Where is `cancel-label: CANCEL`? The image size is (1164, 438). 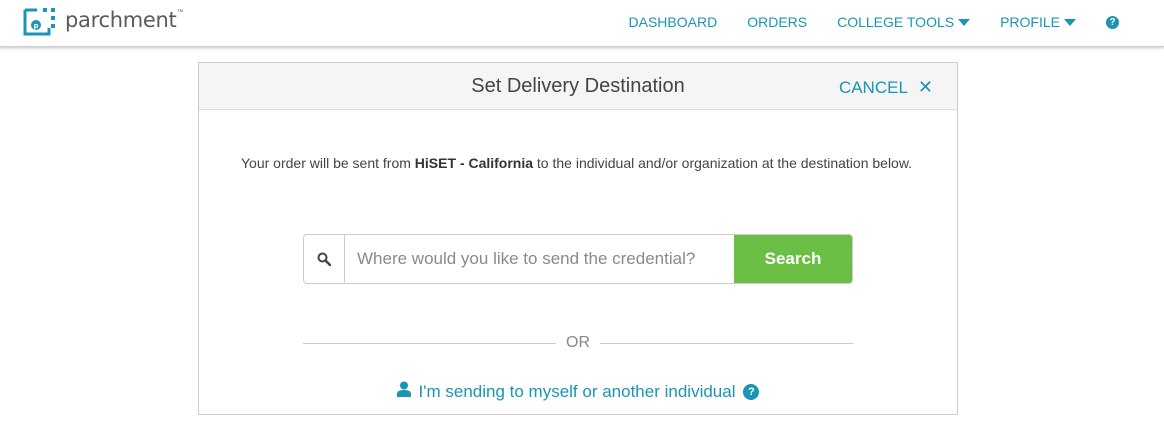 cancel-label: CANCEL is located at coordinates (873, 87).